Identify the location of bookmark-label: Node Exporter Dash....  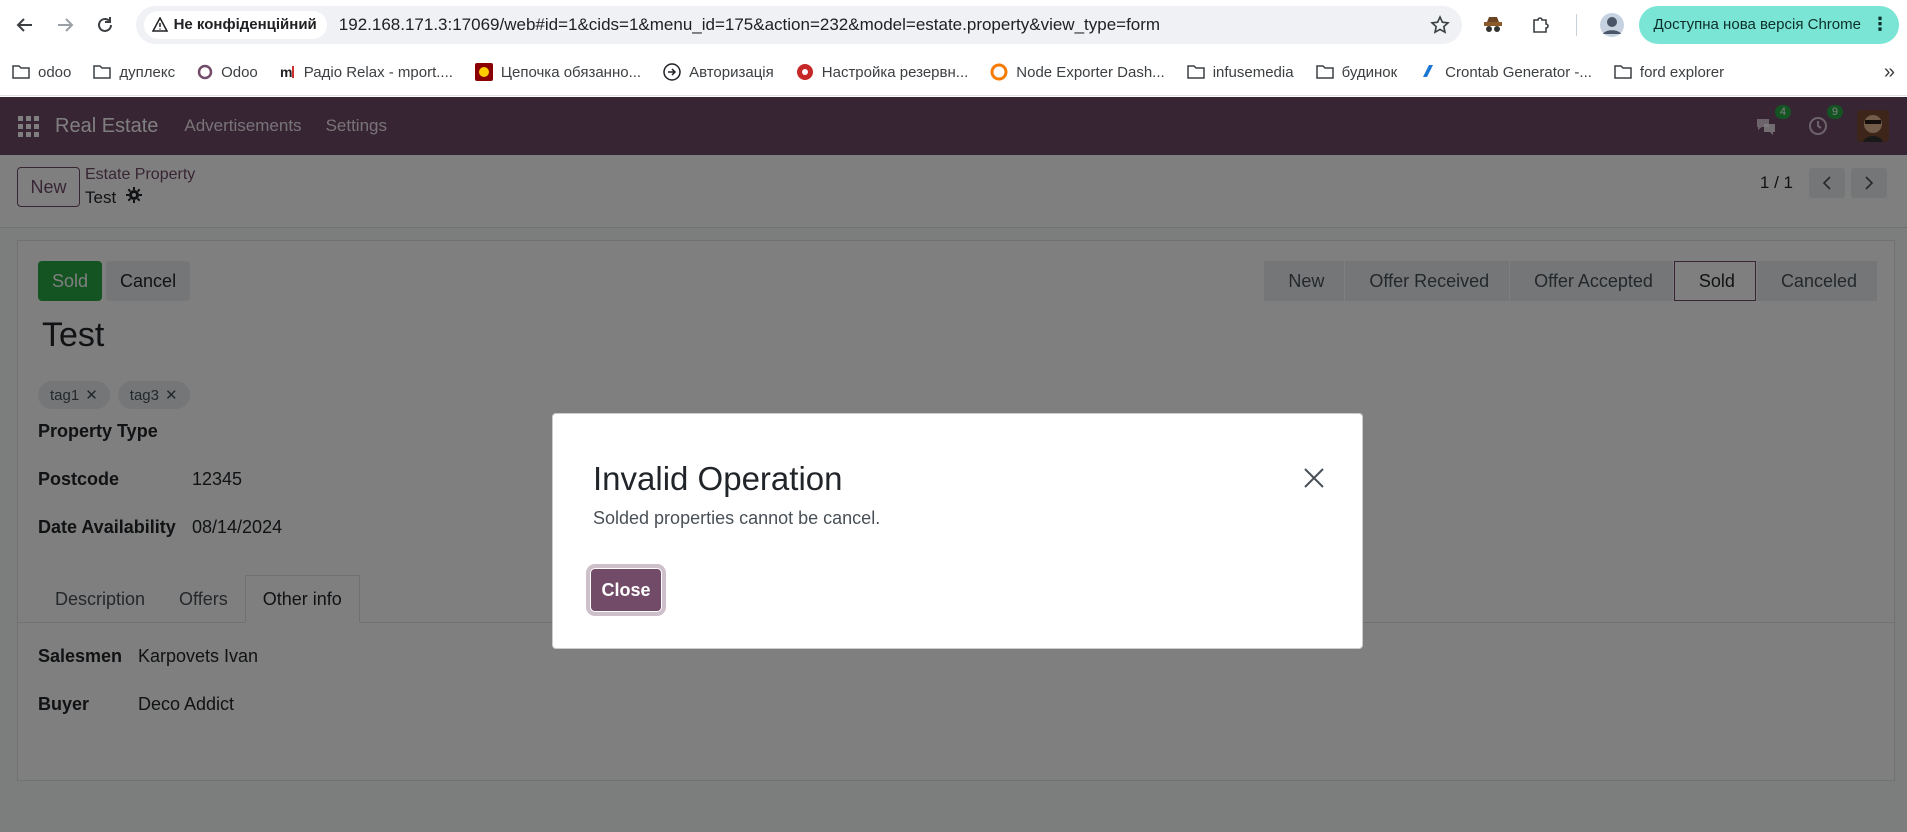
(1090, 72).